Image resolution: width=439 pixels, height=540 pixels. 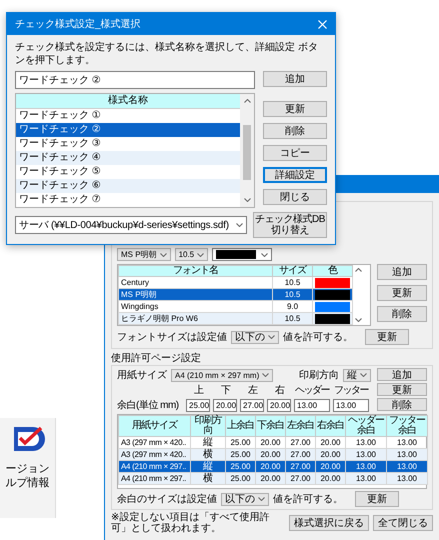 What do you see at coordinates (190, 523) in the screenshot?
I see `note-text: ※設定しない項目は「すべて使用許可」として扱われます。` at bounding box center [190, 523].